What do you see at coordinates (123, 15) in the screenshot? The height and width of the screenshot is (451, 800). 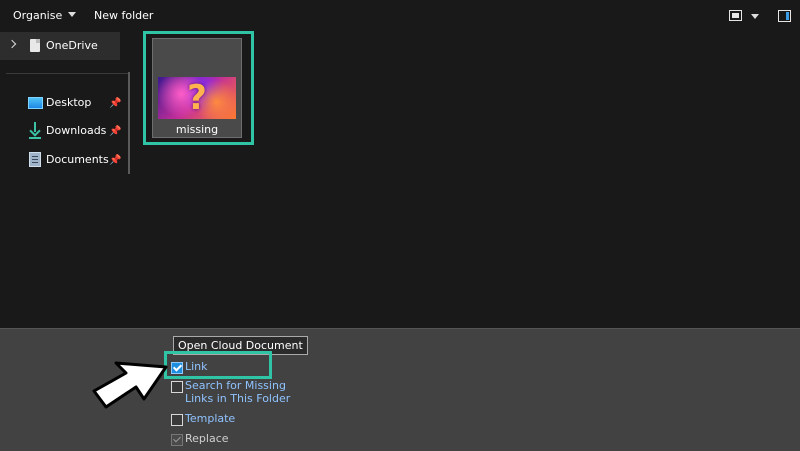 I see `new-folder-button: New folder` at bounding box center [123, 15].